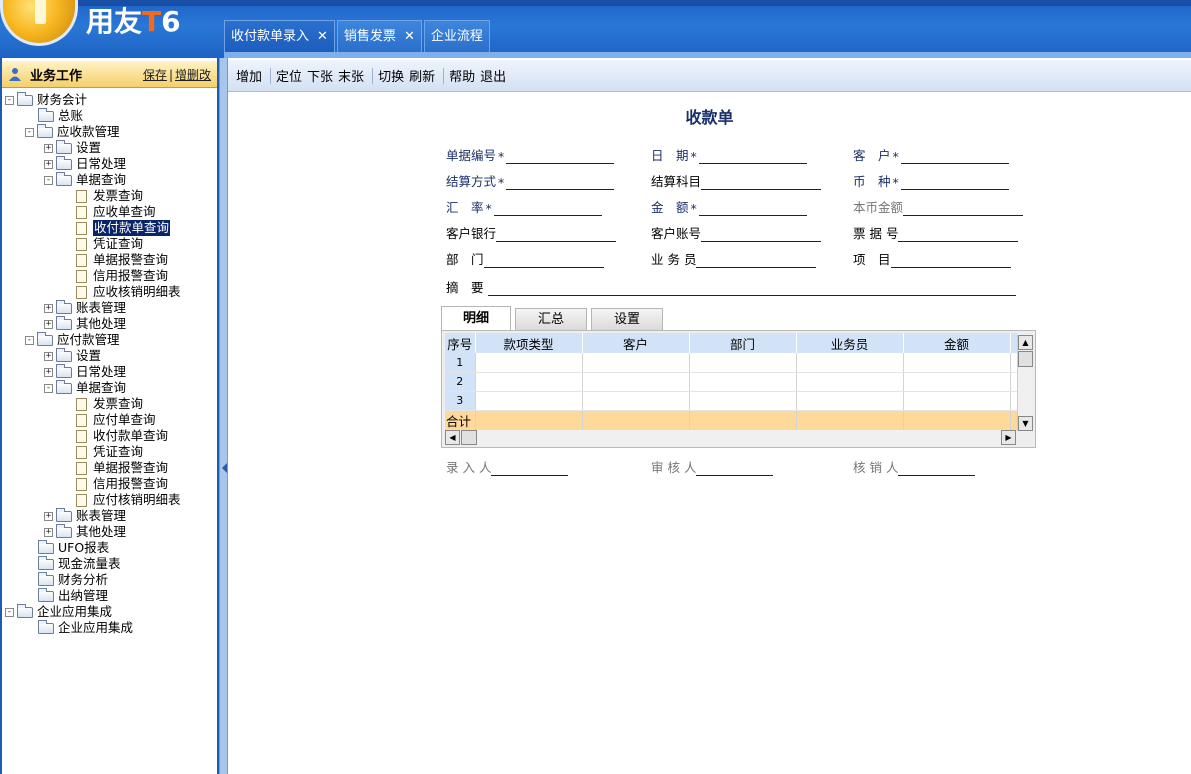 The height and width of the screenshot is (774, 1191). I want to click on tab-sales-invoice: 销售发票 ✕, so click(379, 36).